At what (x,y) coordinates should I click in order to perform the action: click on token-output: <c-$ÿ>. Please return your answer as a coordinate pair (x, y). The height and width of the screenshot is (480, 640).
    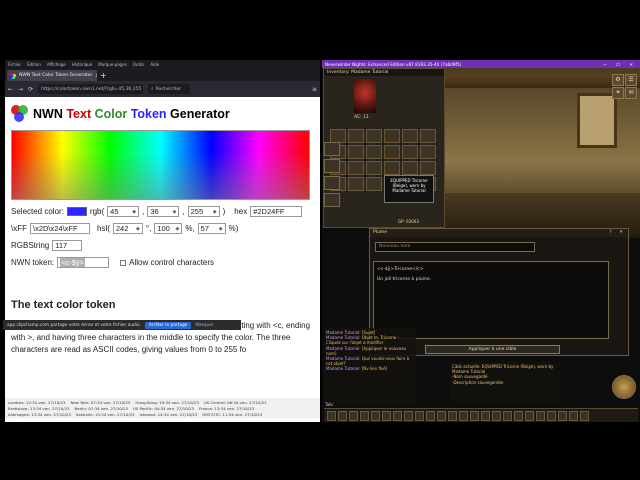
    Looking at the image, I should click on (83, 262).